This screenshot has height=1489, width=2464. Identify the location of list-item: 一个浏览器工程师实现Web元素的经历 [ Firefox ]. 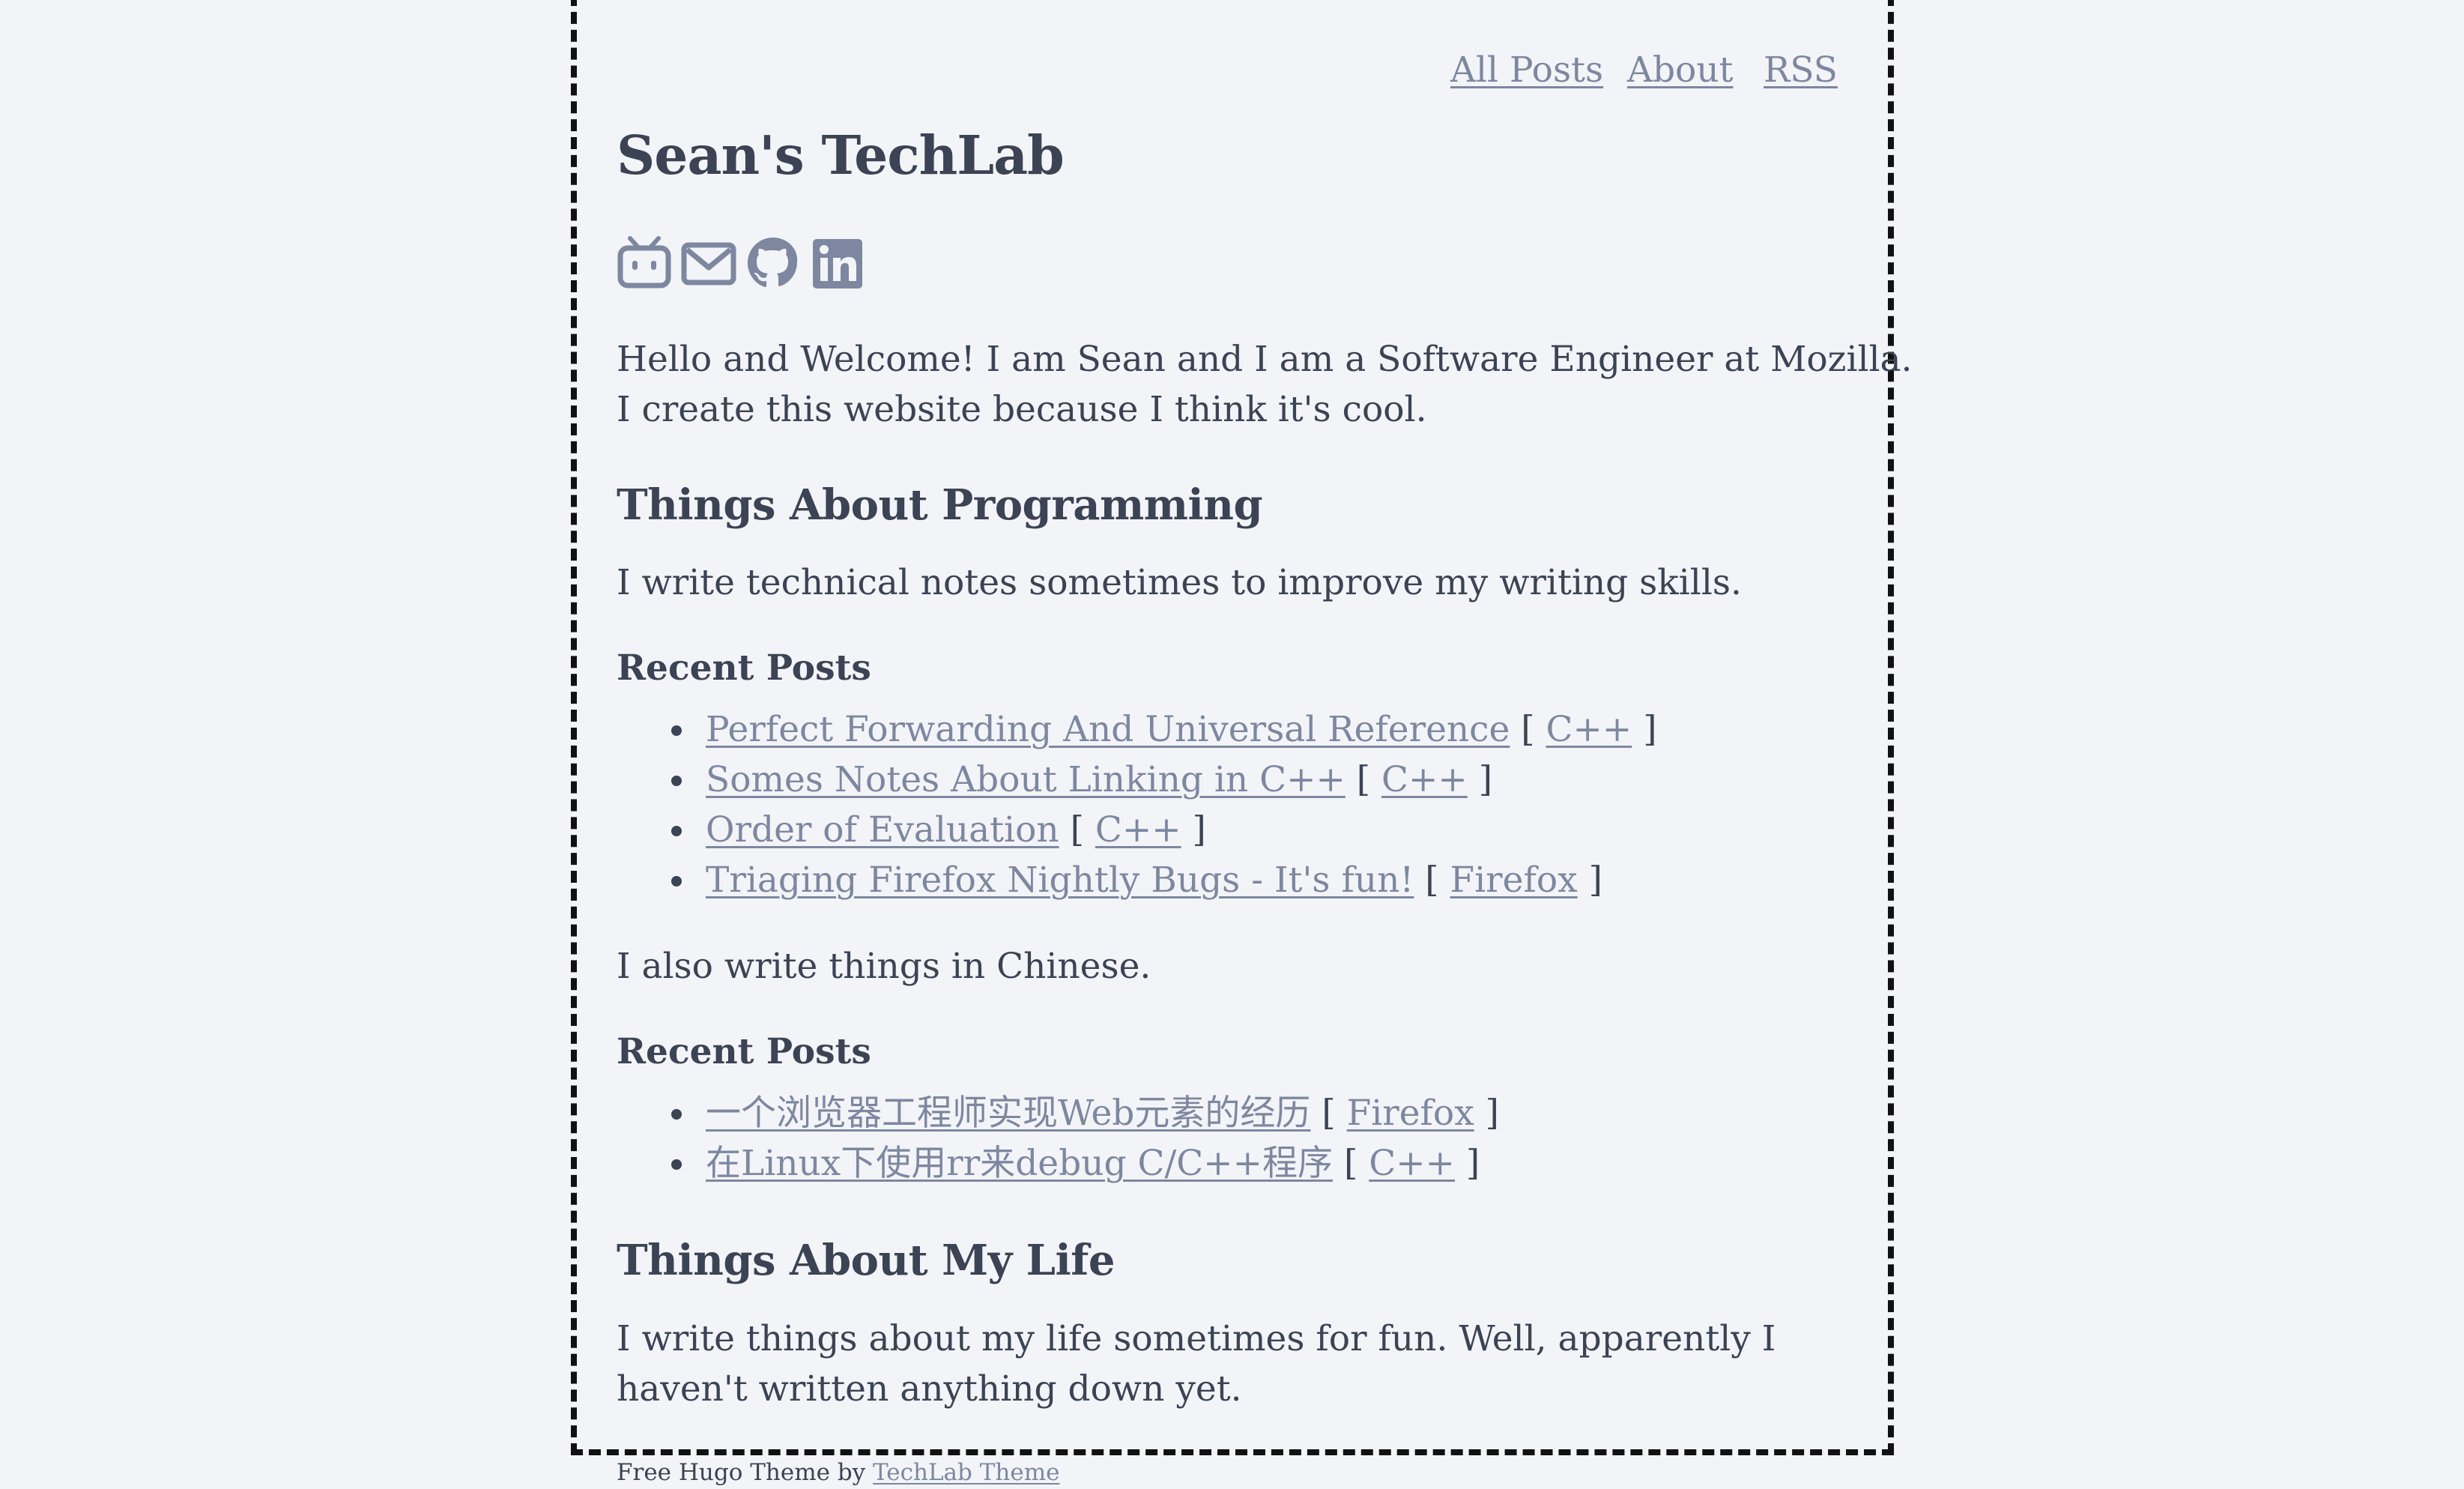
(1085, 1113).